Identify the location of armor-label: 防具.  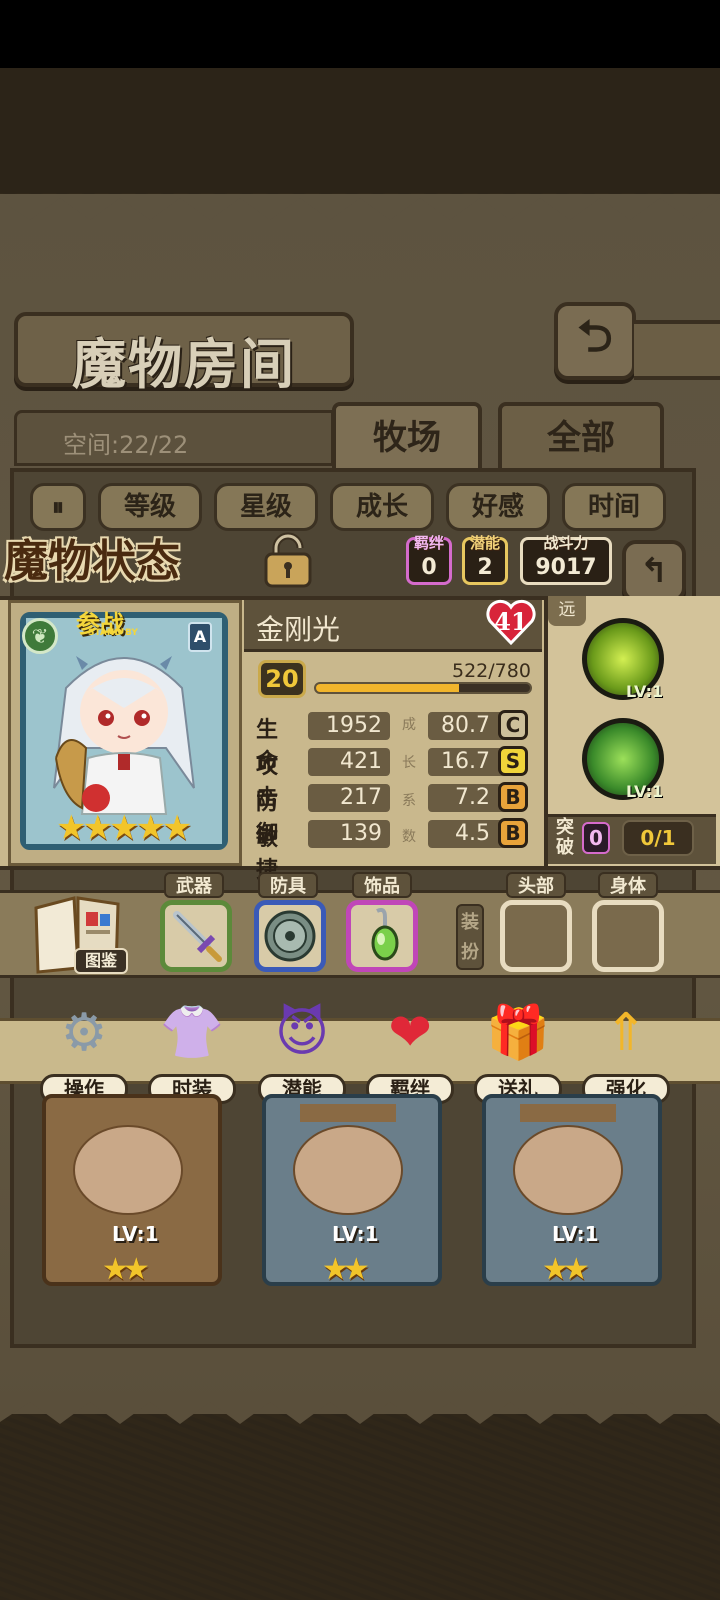
(288, 885).